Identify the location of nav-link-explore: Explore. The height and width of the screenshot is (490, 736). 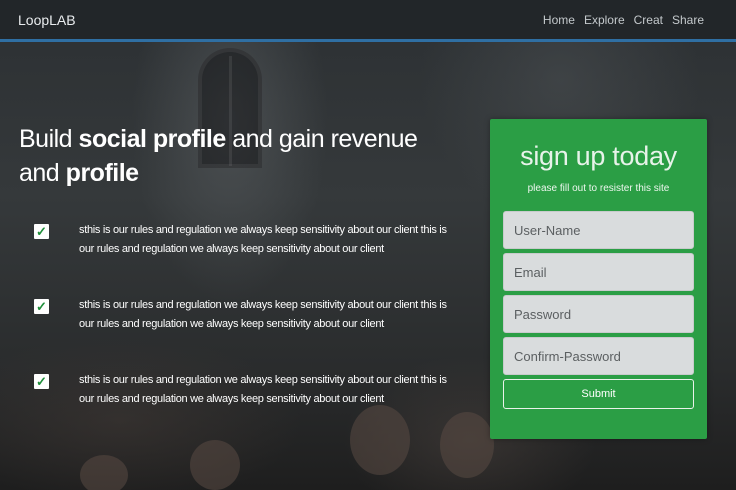
(604, 20).